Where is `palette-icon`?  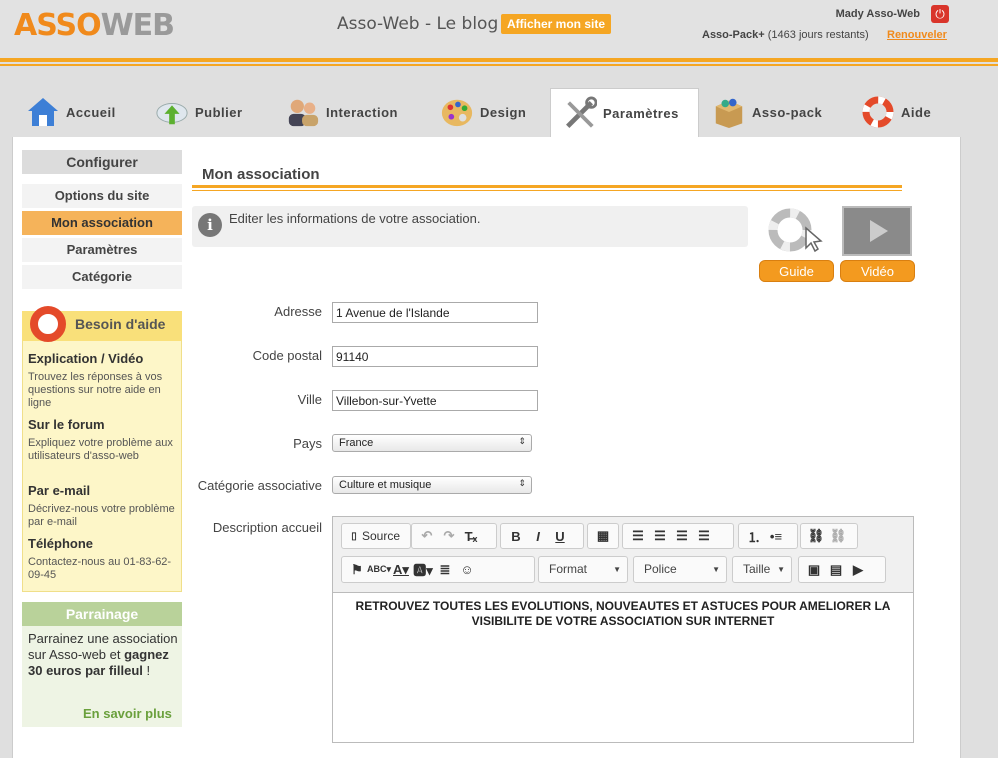 palette-icon is located at coordinates (457, 112).